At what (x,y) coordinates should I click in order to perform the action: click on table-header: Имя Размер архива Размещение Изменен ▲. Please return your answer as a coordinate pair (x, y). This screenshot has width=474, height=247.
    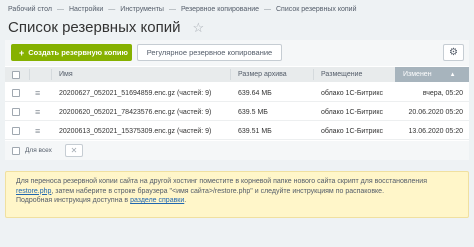
    Looking at the image, I should click on (237, 74).